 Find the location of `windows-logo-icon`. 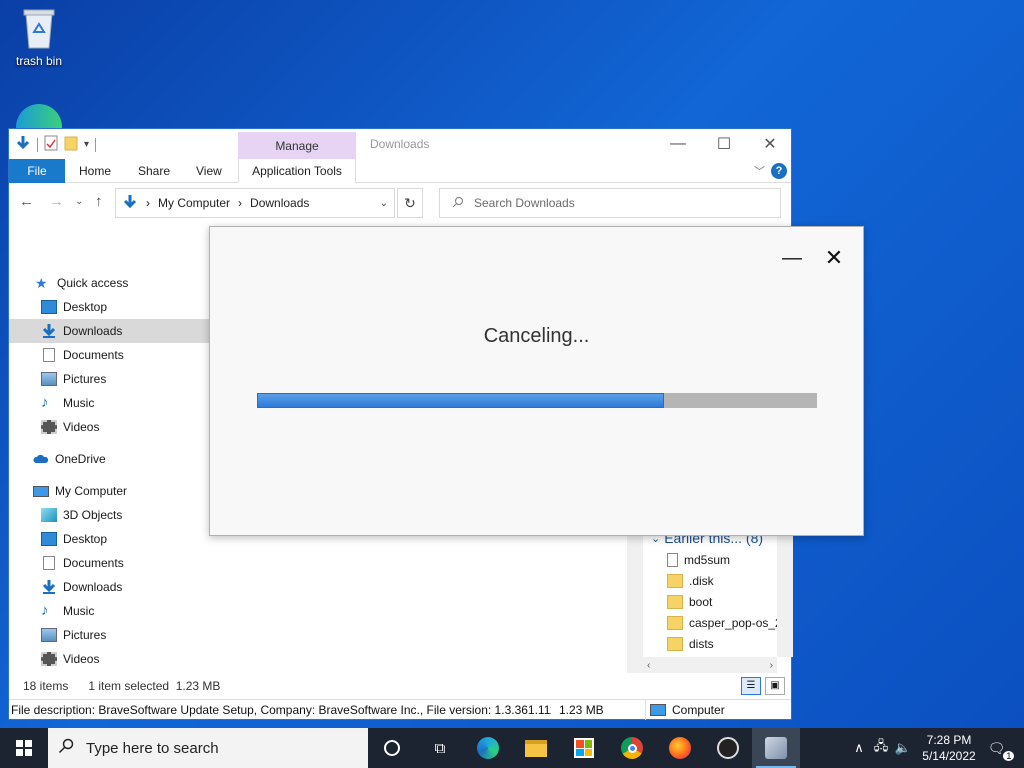

windows-logo-icon is located at coordinates (24, 748).